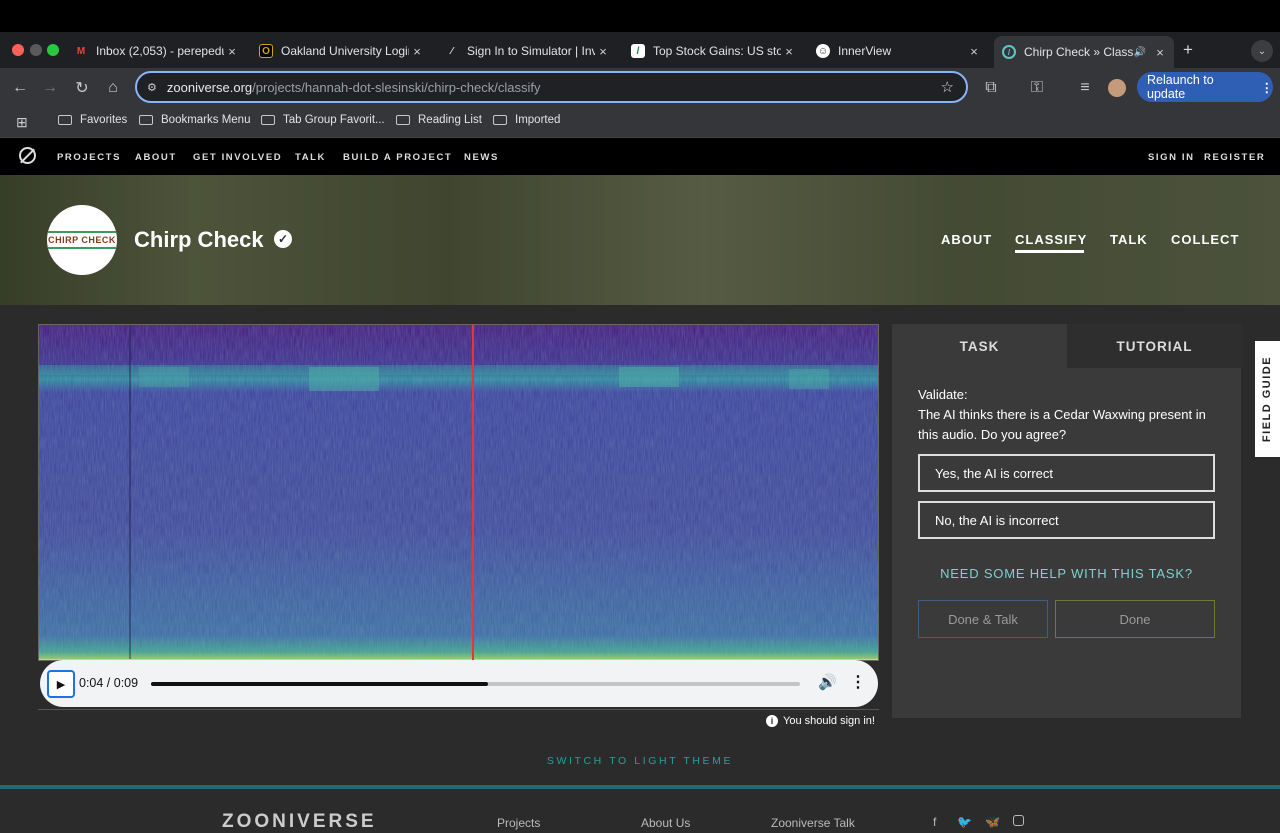 This screenshot has width=1280, height=833. I want to click on tab-chirp-check: / Chirp Check » Classi 🔊 ×, so click(1084, 52).